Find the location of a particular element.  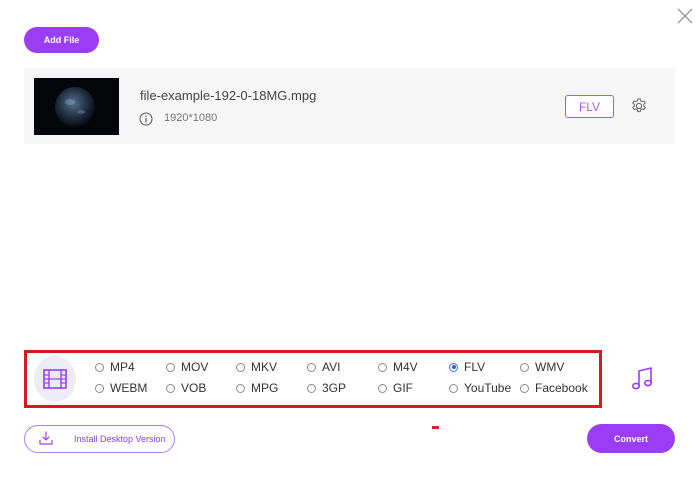

radio-m4v is located at coordinates (382, 367).